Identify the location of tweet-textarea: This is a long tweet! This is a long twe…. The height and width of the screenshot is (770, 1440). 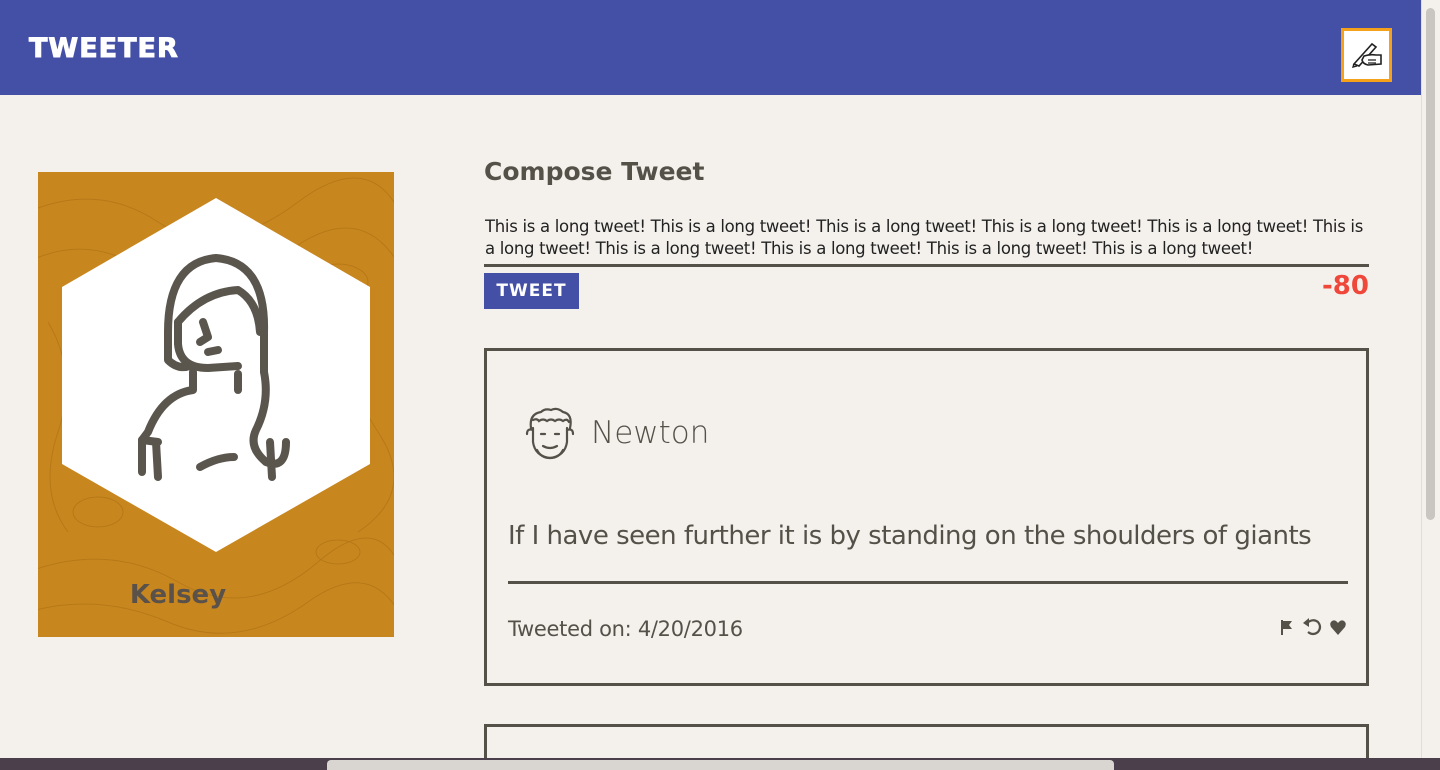
(927, 239).